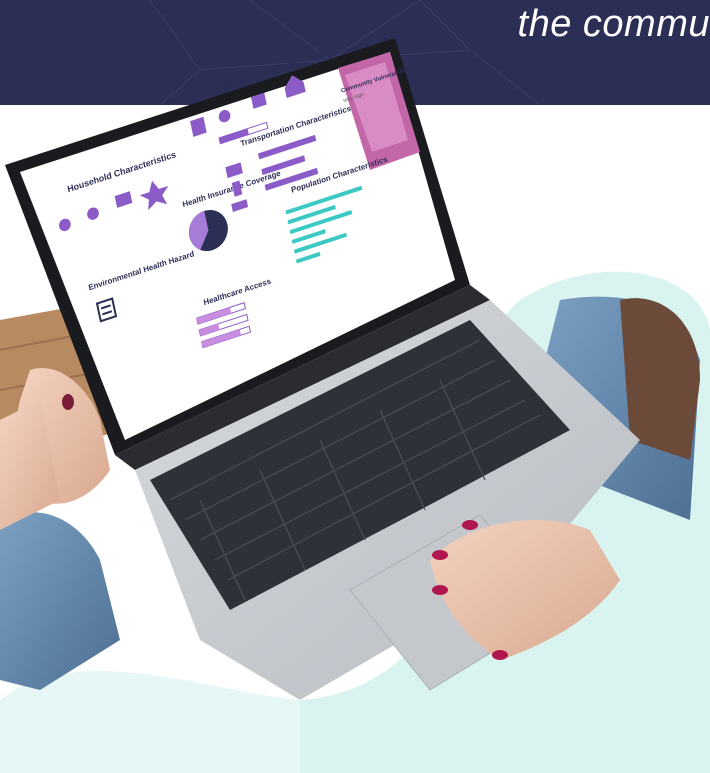 The width and height of the screenshot is (710, 773). I want to click on left-fingernail, so click(68, 402).